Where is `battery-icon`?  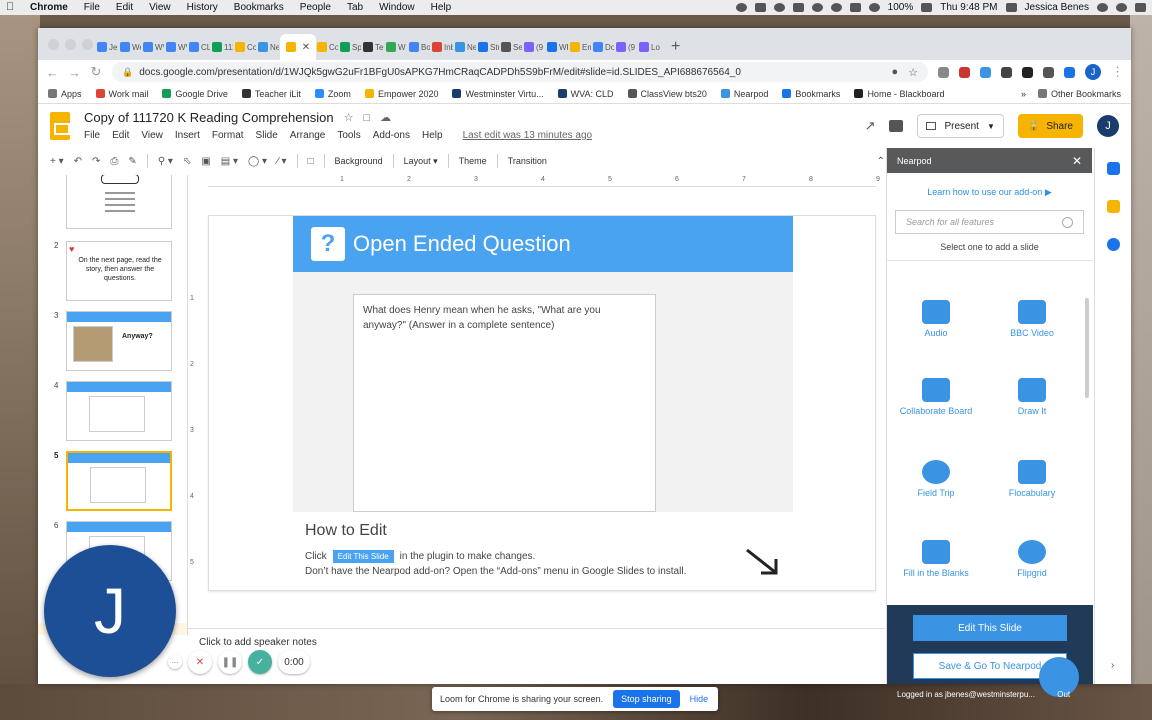 battery-icon is located at coordinates (927, 7).